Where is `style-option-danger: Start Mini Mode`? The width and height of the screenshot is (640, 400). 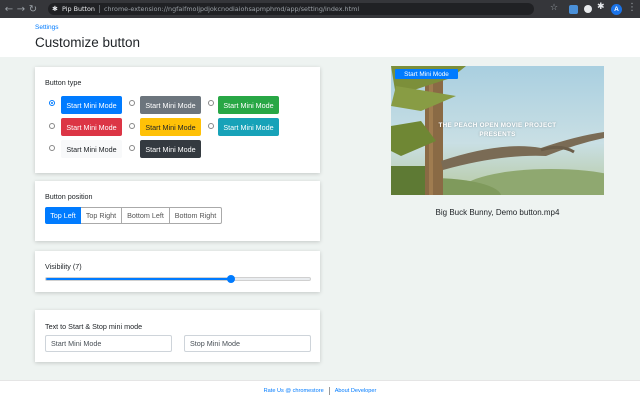
style-option-danger: Start Mini Mode is located at coordinates (91, 127).